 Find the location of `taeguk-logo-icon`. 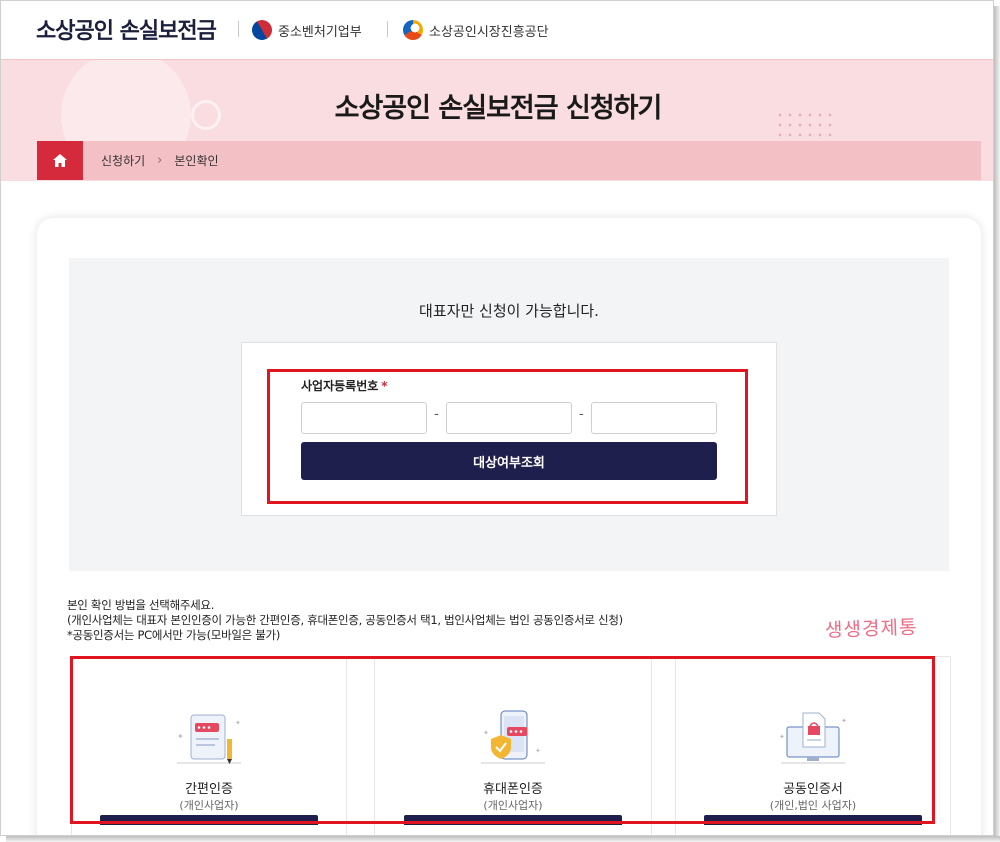

taeguk-logo-icon is located at coordinates (262, 30).